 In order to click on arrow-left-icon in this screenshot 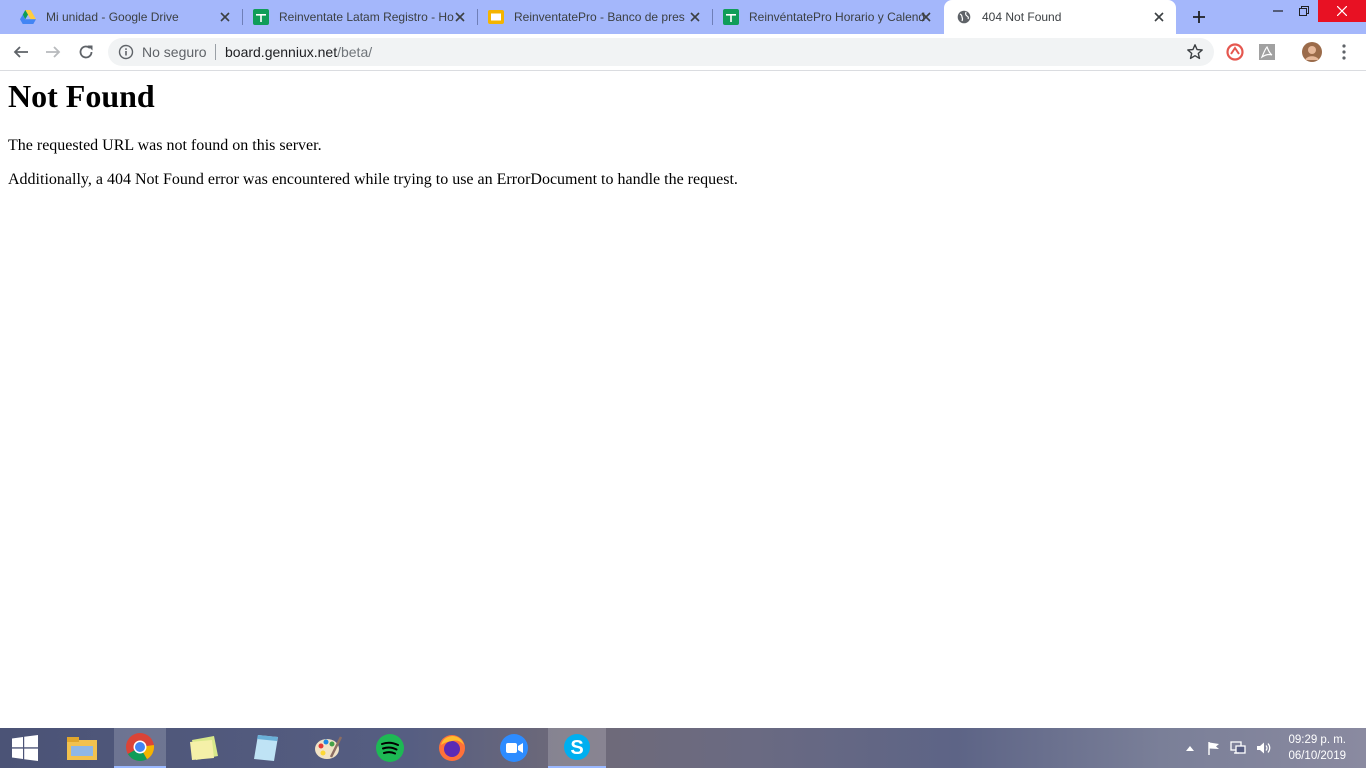, I will do `click(20, 52)`.